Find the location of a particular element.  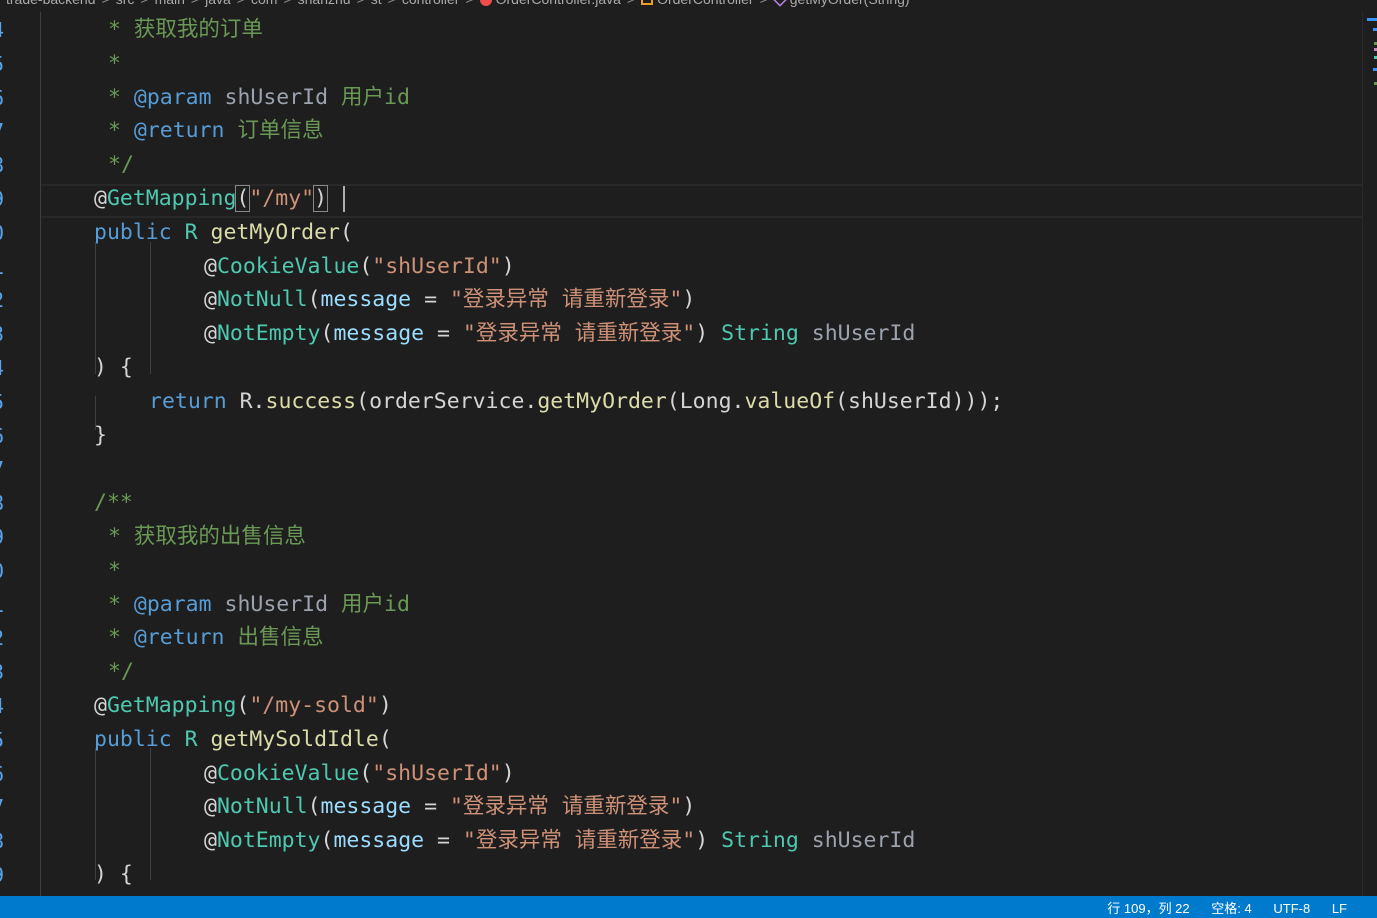

code-token: NotNull is located at coordinates (262, 807).